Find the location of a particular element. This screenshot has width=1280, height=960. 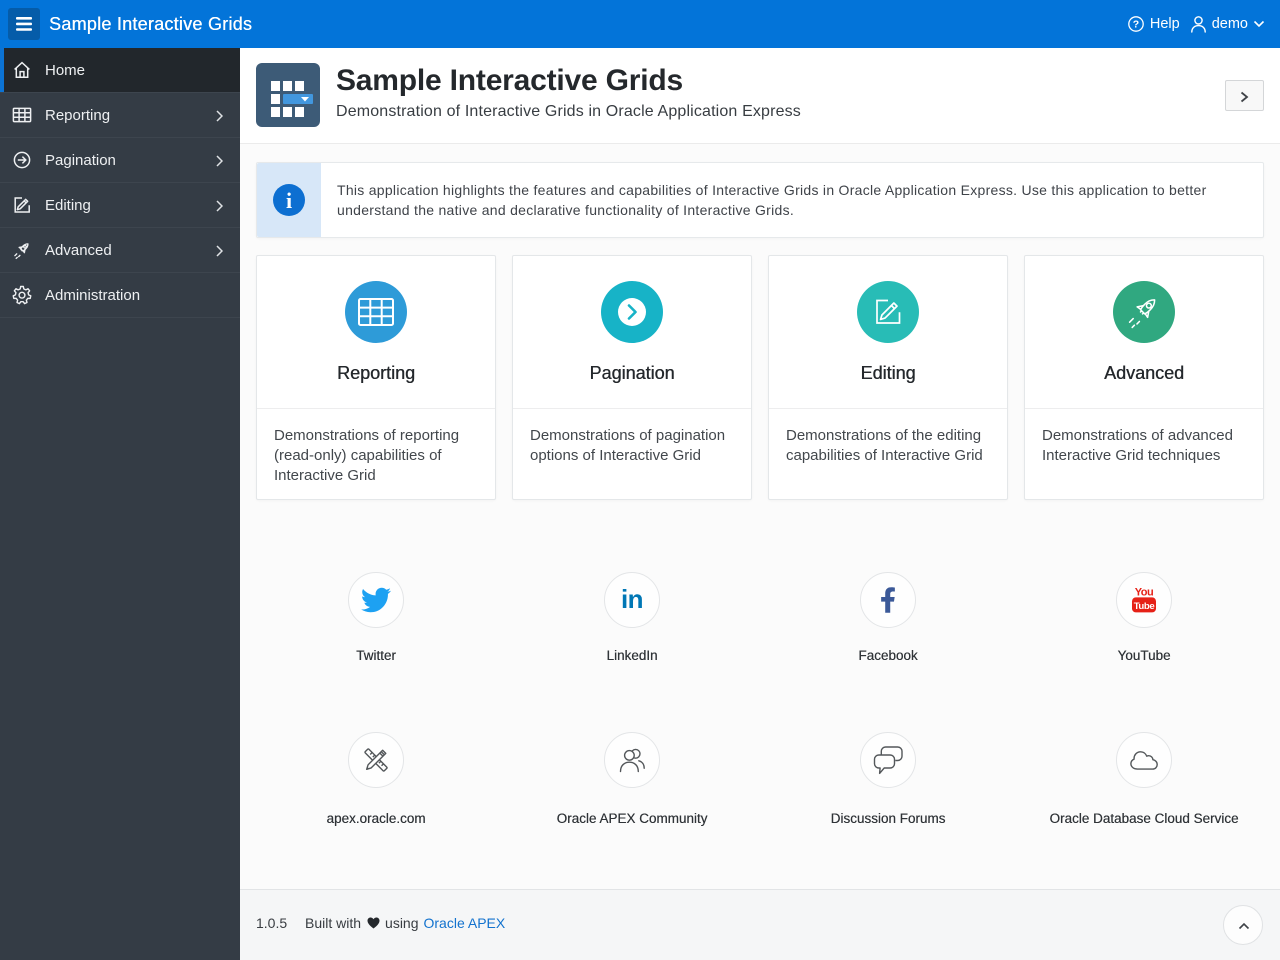

svg-text: i is located at coordinates (289, 200).